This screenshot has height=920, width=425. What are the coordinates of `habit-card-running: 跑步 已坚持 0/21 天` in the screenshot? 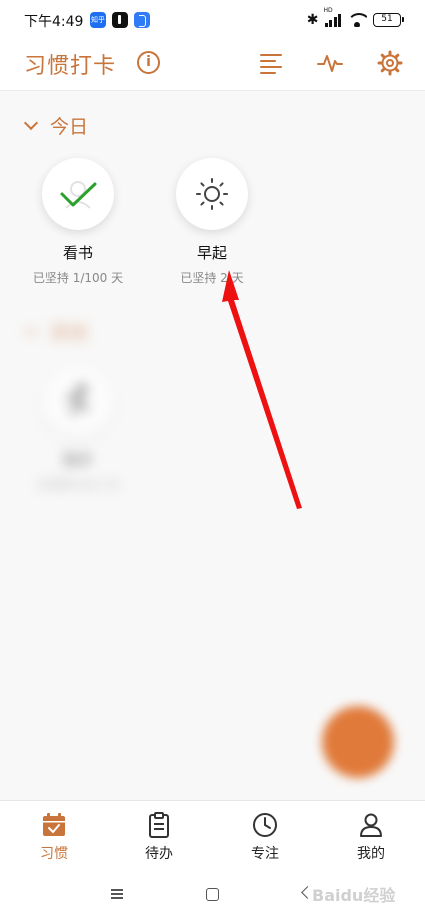 It's located at (78, 429).